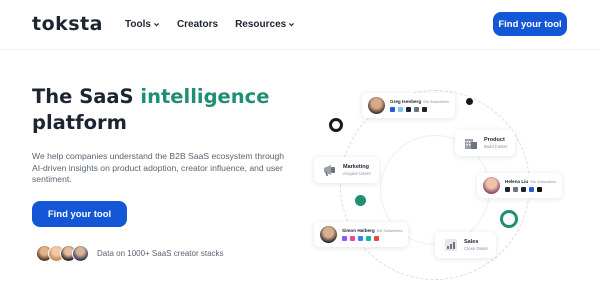 The image size is (600, 300). Describe the element at coordinates (436, 102) in the screenshot. I see `creator-subscribers: 93k Subscribers` at that location.